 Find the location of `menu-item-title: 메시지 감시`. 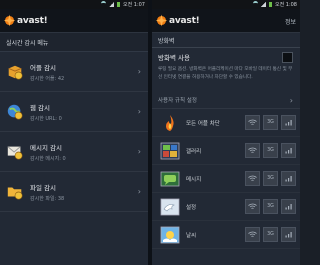

menu-item-title: 메시지 감시 is located at coordinates (46, 147).